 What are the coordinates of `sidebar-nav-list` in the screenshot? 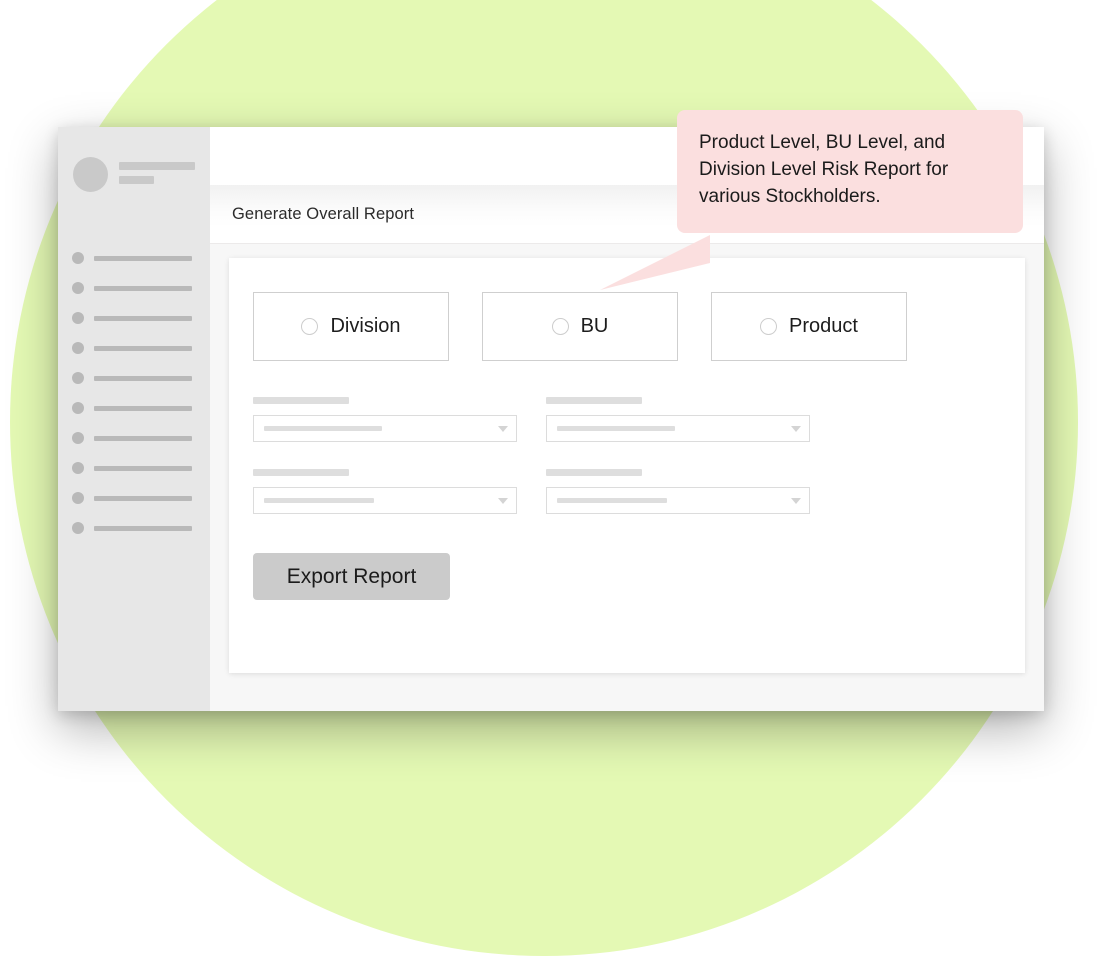 It's located at (134, 393).